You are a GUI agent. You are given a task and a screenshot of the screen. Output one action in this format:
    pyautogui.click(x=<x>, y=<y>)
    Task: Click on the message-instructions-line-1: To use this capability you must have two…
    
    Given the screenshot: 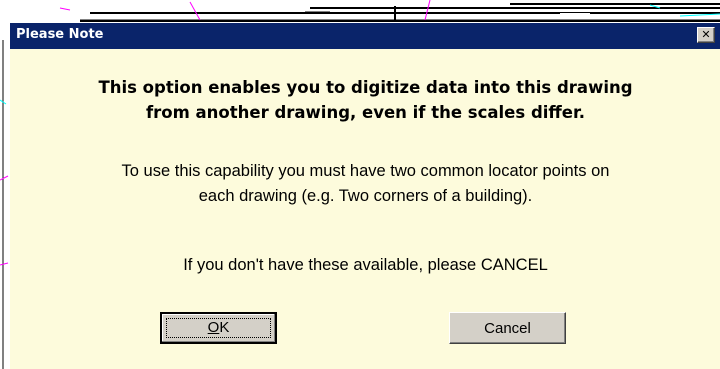 What is the action you would take?
    pyautogui.click(x=365, y=171)
    